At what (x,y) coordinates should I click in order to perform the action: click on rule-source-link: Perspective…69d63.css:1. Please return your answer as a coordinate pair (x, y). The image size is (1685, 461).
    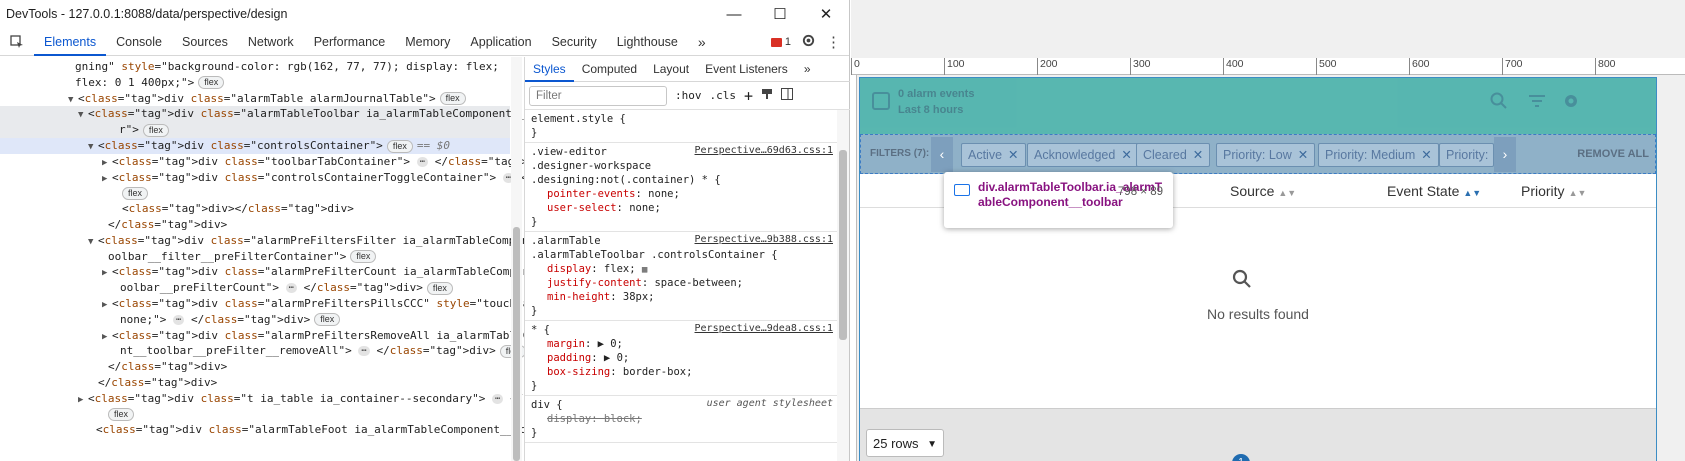
    Looking at the image, I should click on (764, 150).